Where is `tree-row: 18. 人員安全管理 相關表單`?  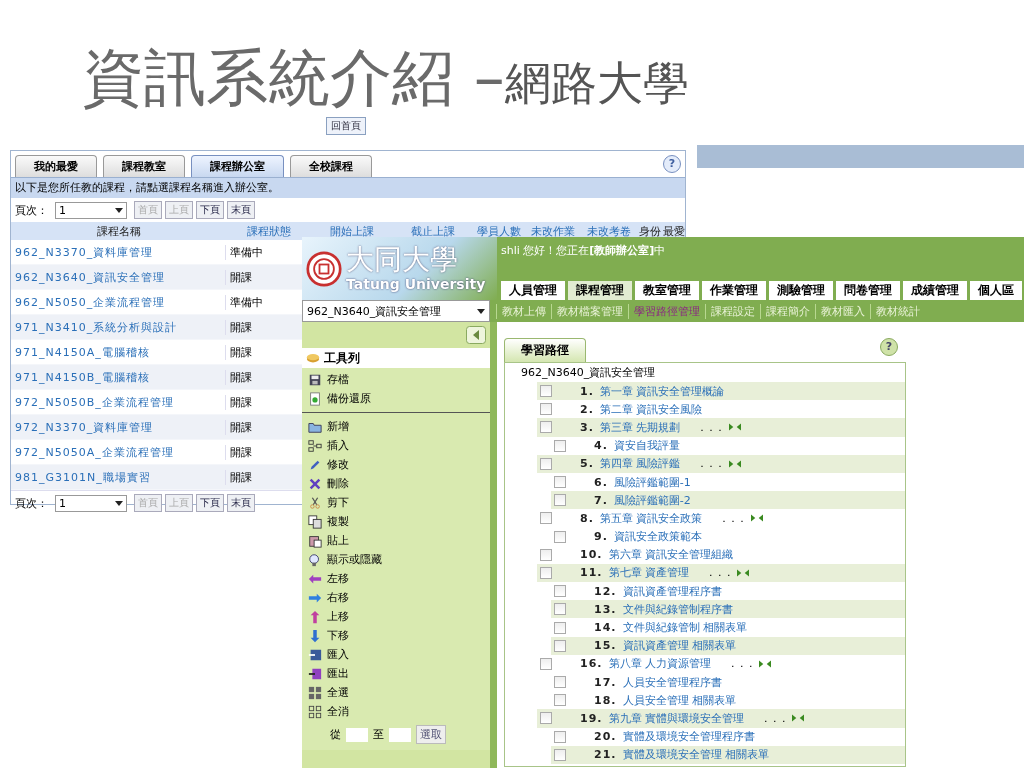 tree-row: 18. 人員安全管理 相關表單 is located at coordinates (728, 700).